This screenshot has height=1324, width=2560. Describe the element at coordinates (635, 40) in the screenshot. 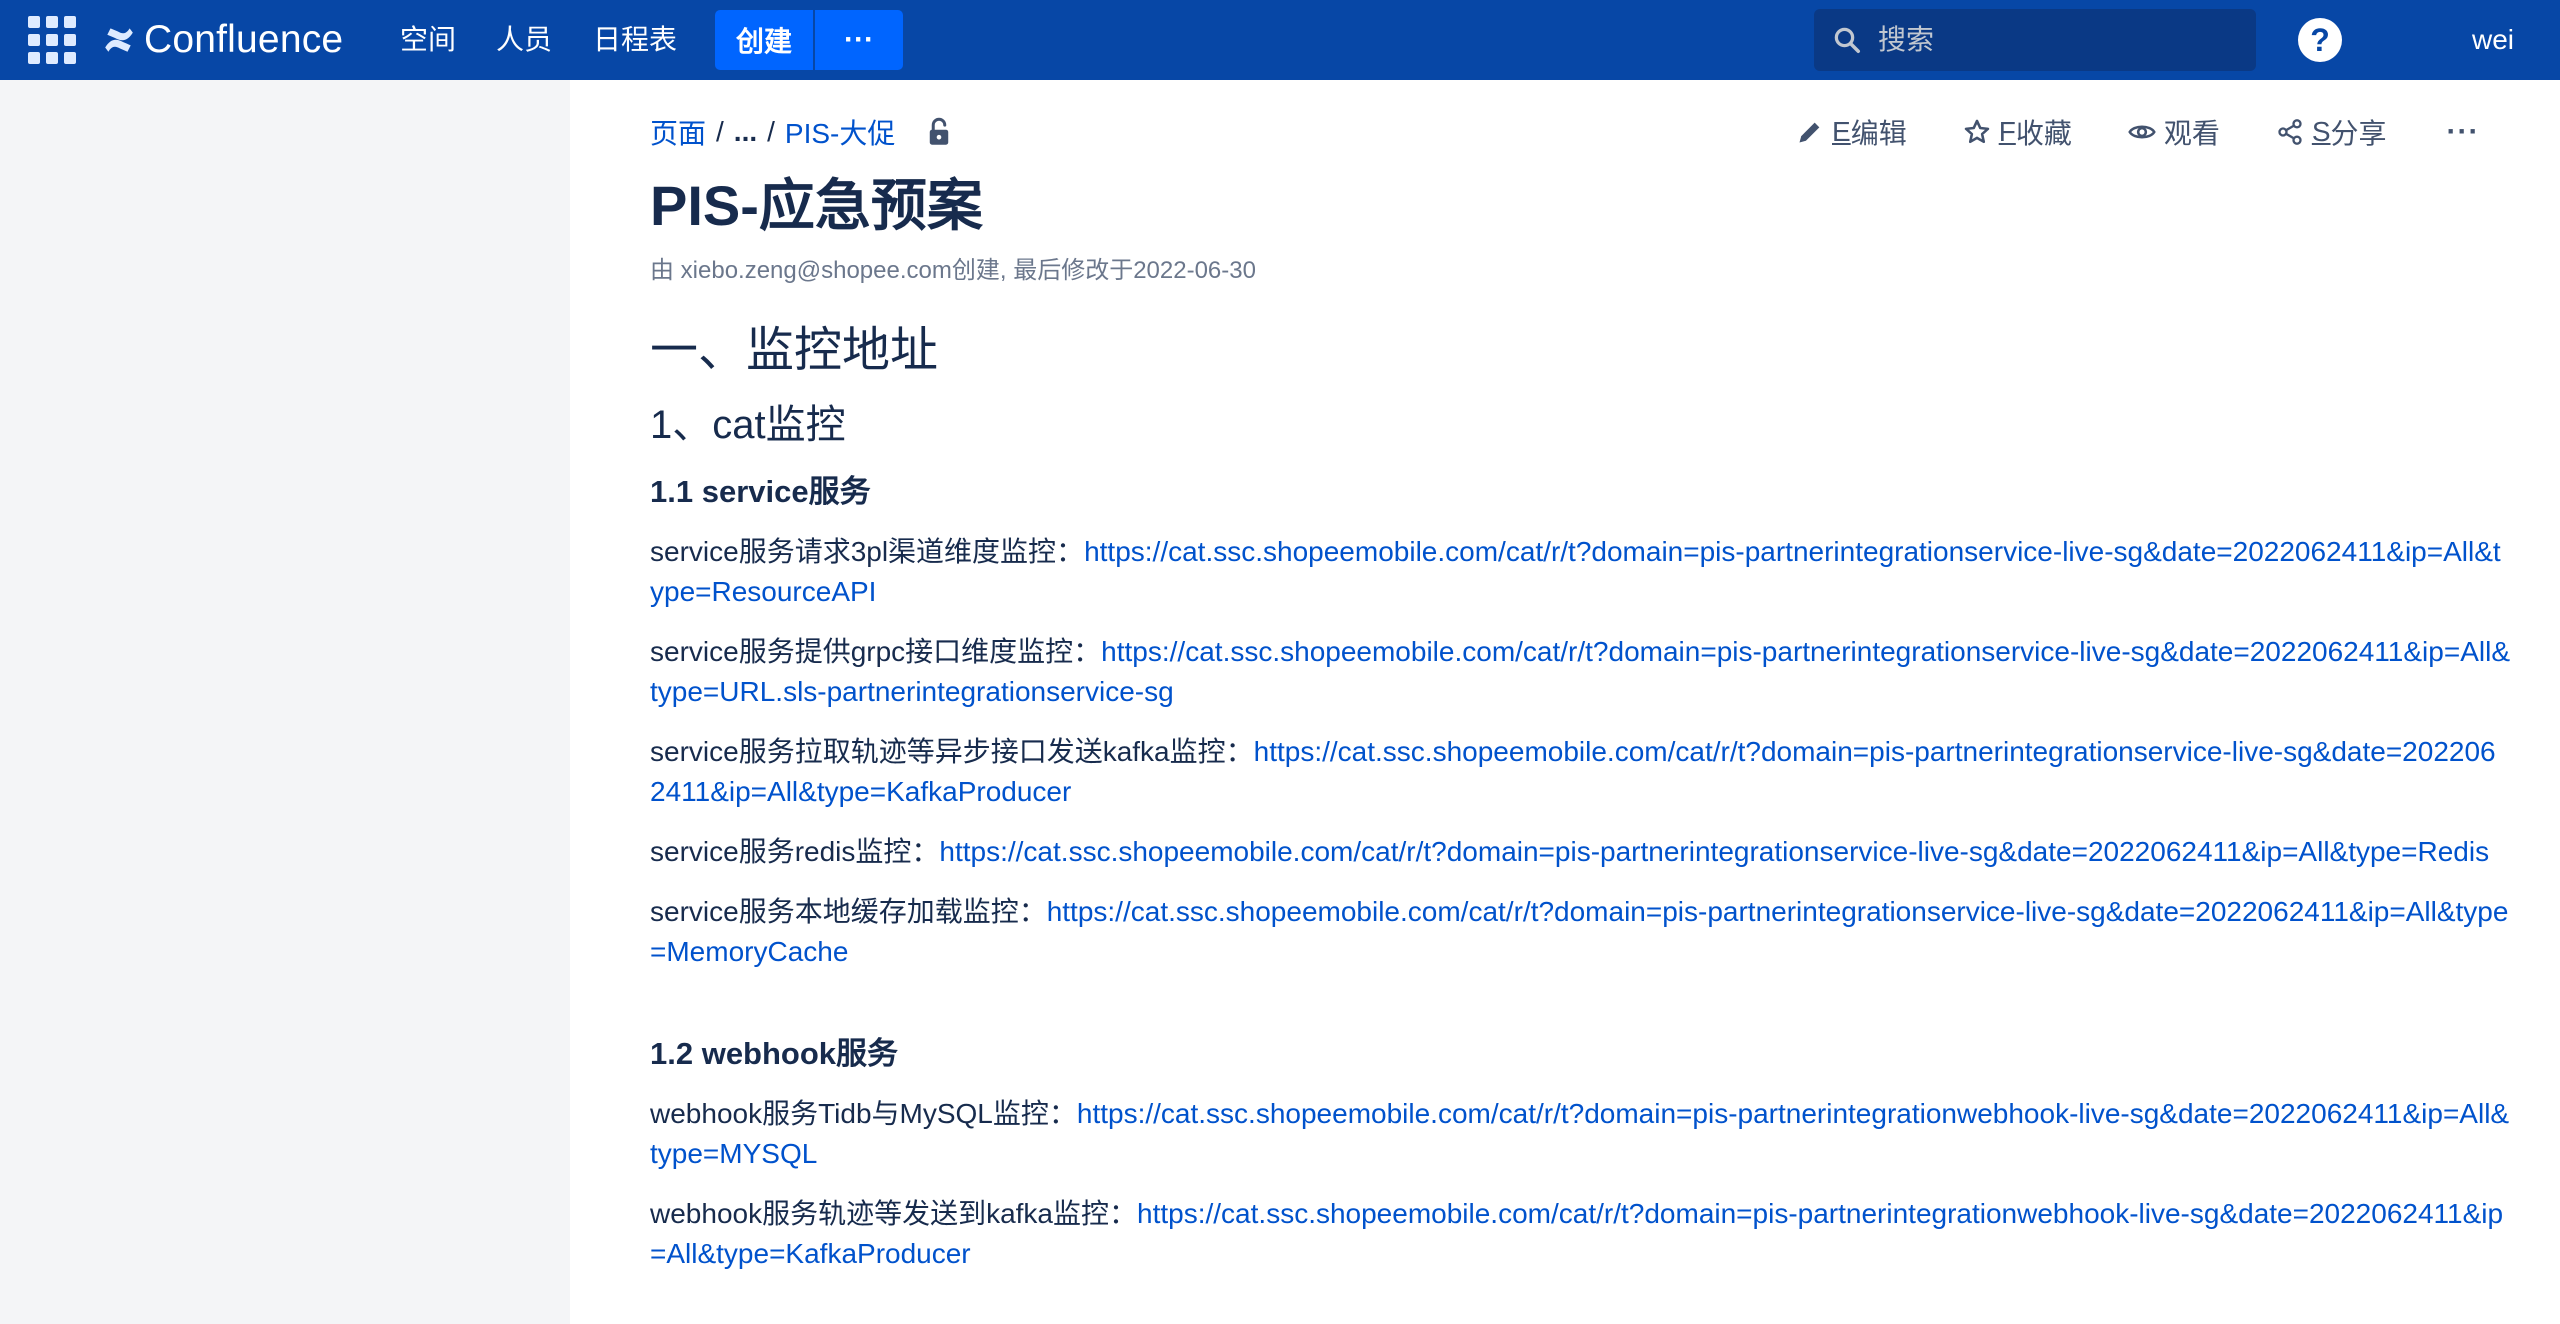

I see `nav-calendars: 日程表` at that location.